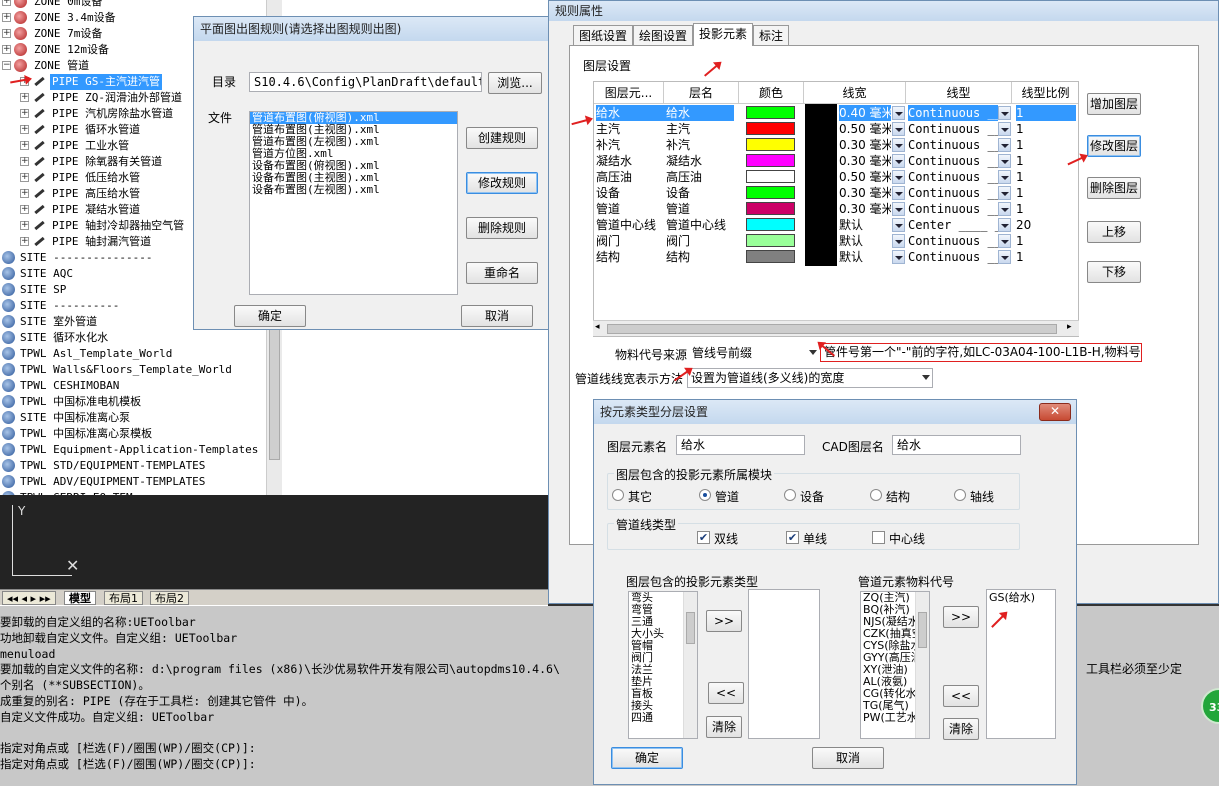 The image size is (1219, 786). I want to click on scroll-right-icon: ▸, so click(1069, 327).